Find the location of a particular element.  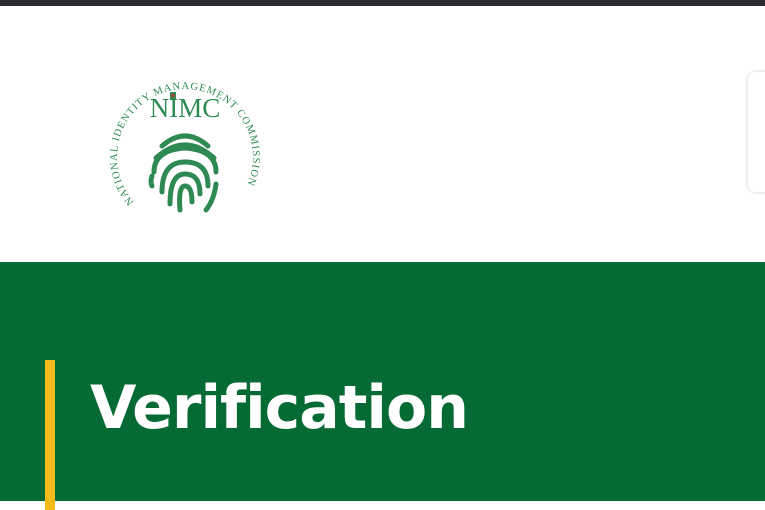

side-panel-tab is located at coordinates (756, 132).